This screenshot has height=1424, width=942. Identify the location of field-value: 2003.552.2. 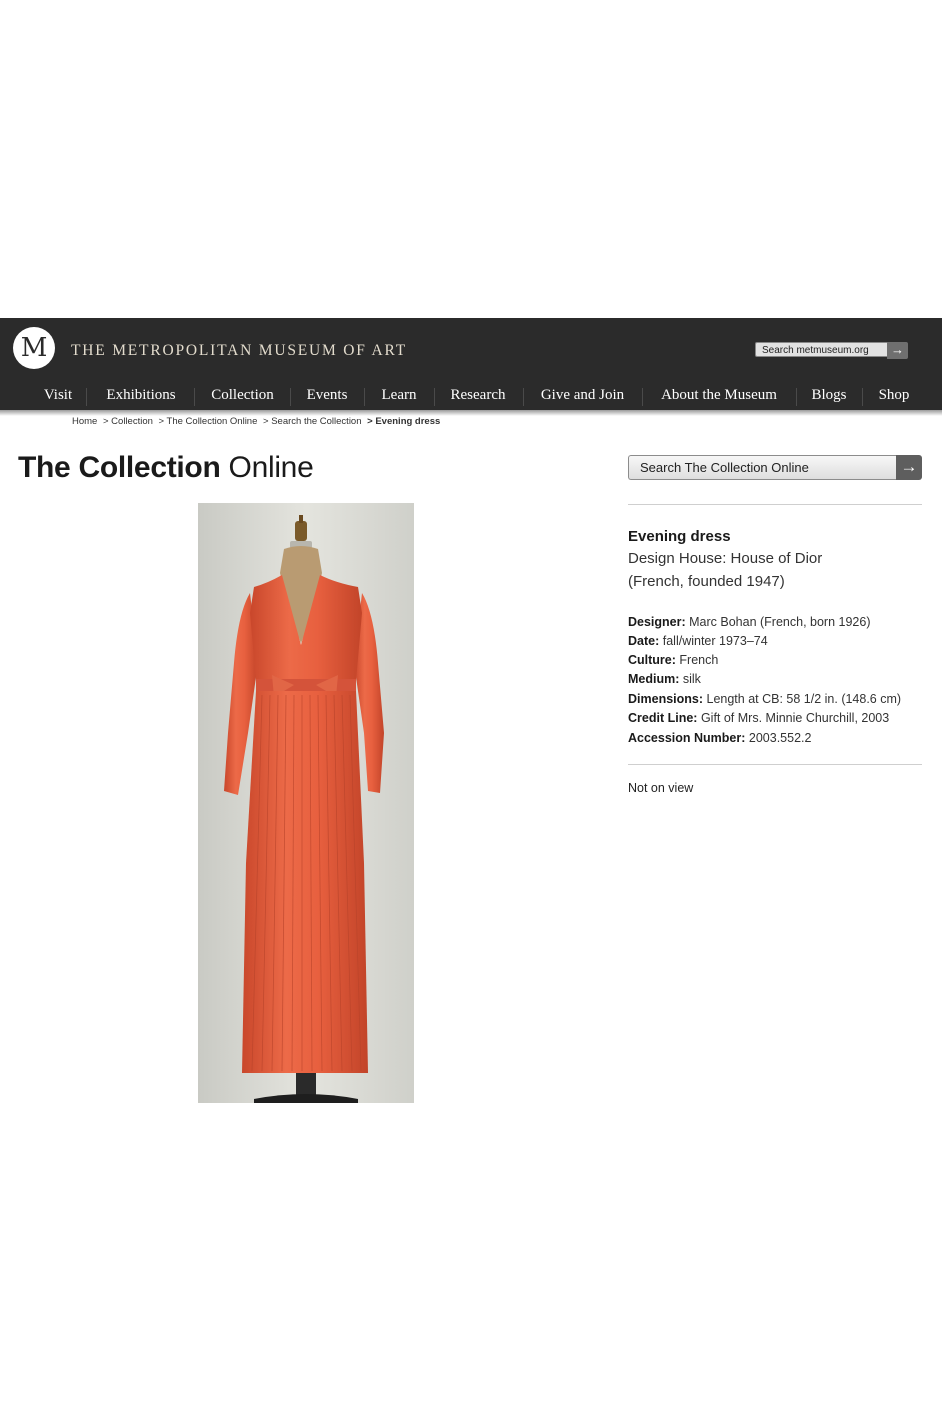
(780, 738).